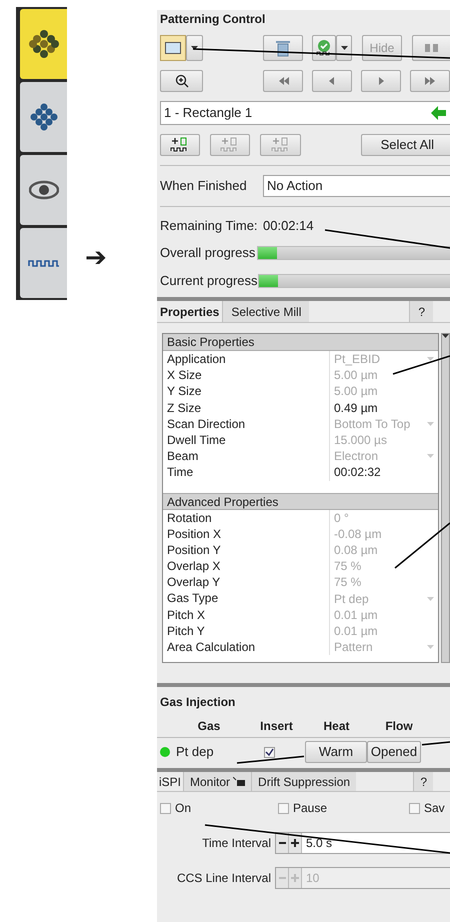 This screenshot has width=450, height=922. What do you see at coordinates (219, 808) in the screenshot?
I see `option-checkbox: On` at bounding box center [219, 808].